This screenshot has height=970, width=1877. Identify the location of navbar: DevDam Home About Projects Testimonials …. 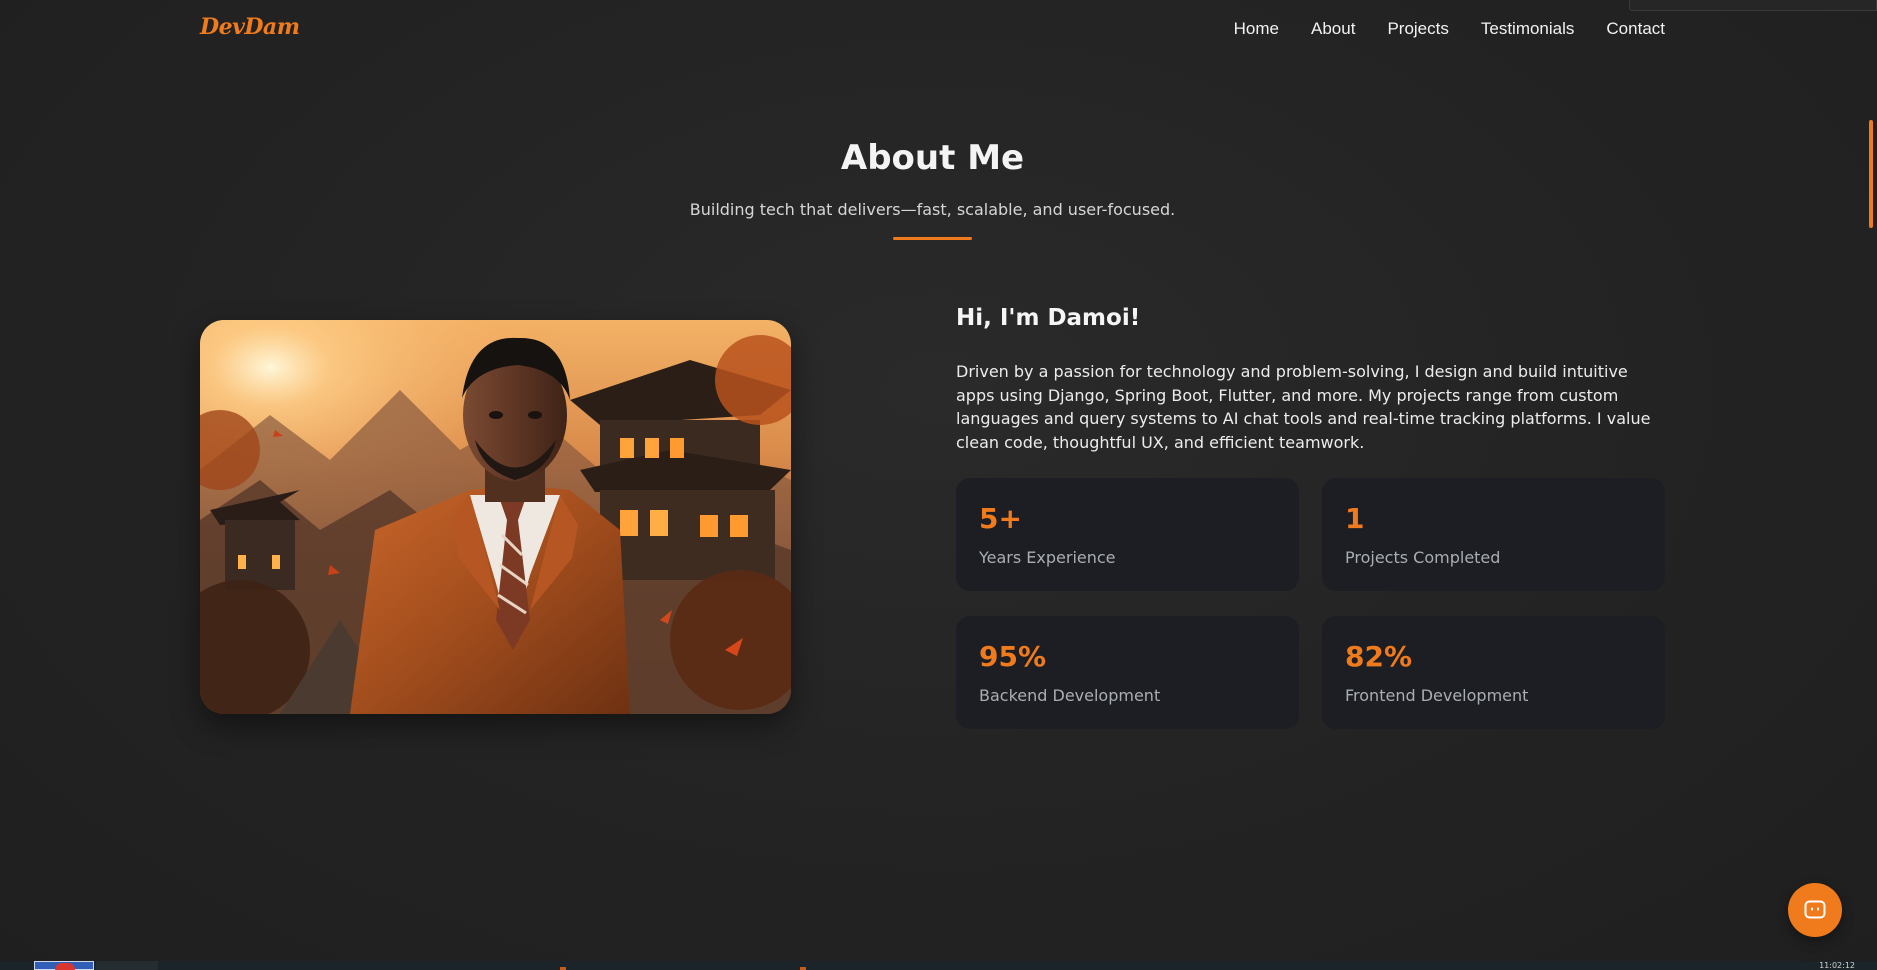
(938, 31).